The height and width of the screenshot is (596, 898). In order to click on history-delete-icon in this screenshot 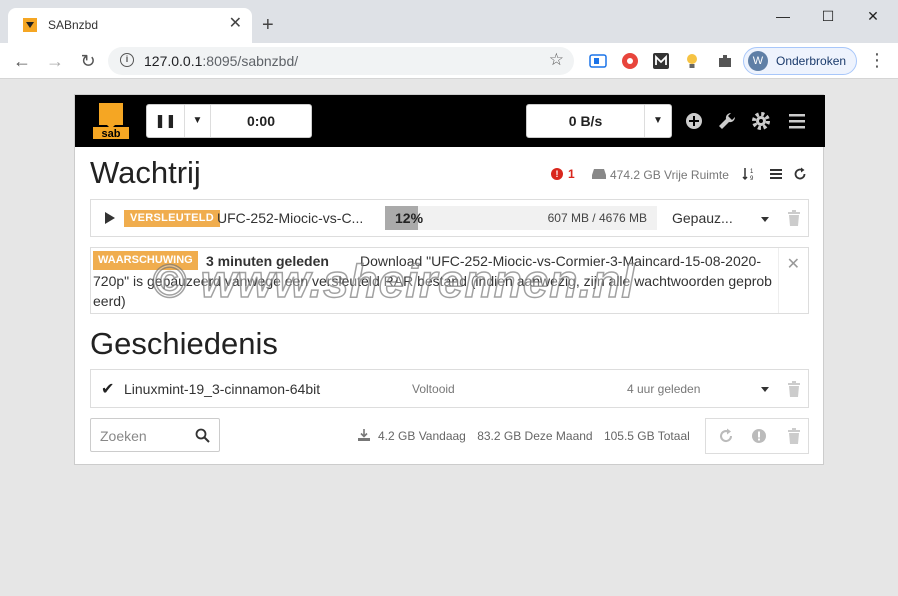, I will do `click(794, 389)`.